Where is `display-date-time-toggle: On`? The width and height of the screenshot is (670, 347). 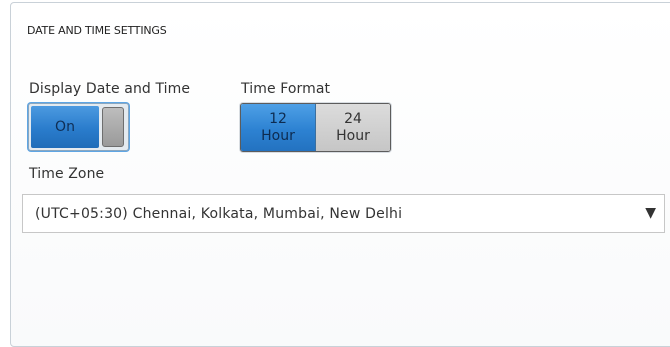
display-date-time-toggle: On is located at coordinates (78, 127).